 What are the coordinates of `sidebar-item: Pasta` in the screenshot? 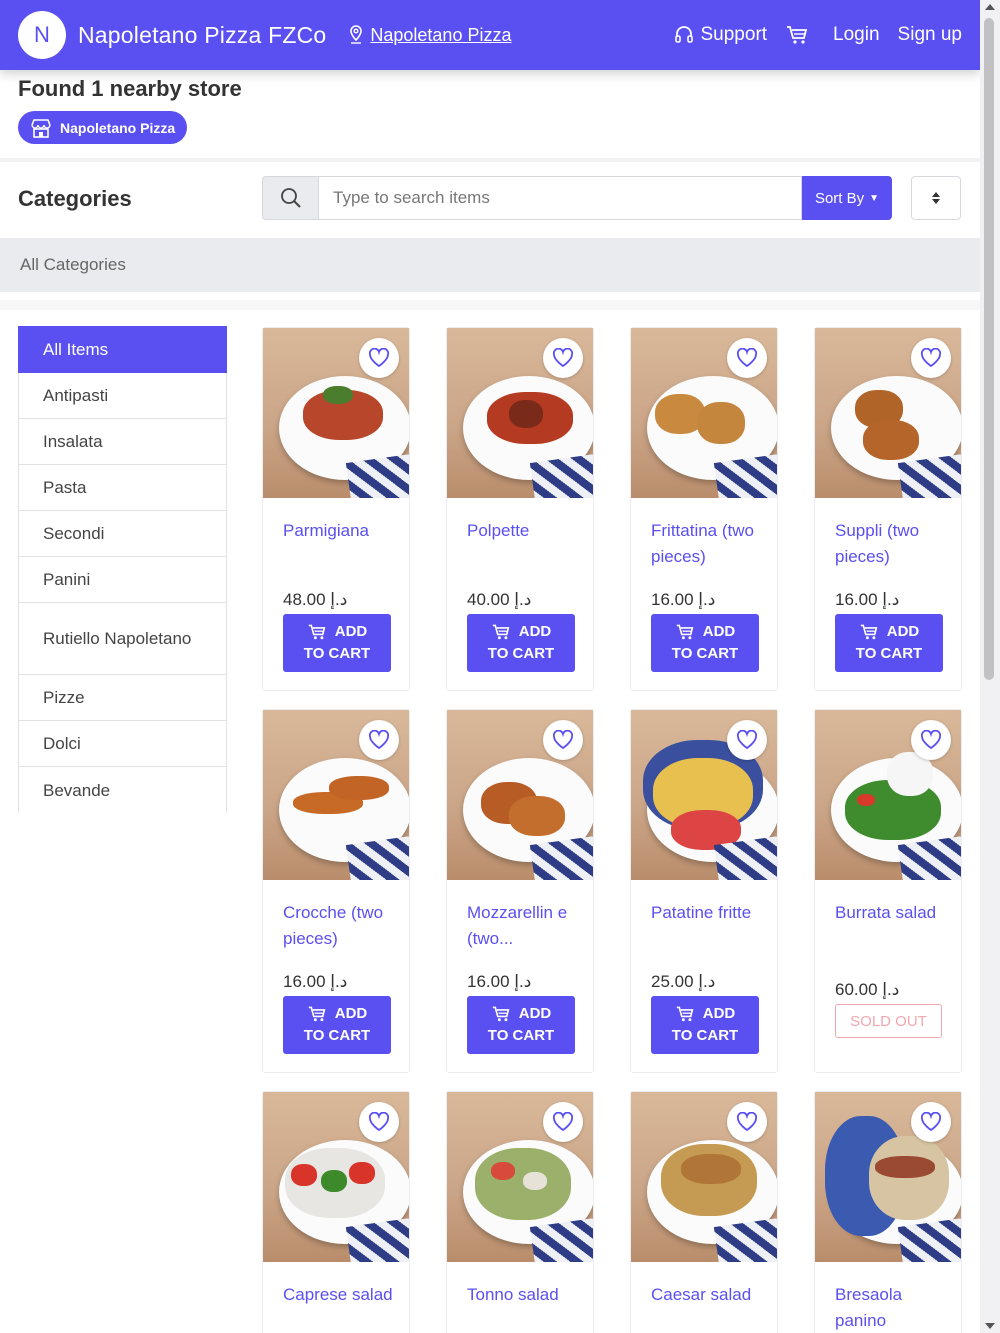 It's located at (122, 488).